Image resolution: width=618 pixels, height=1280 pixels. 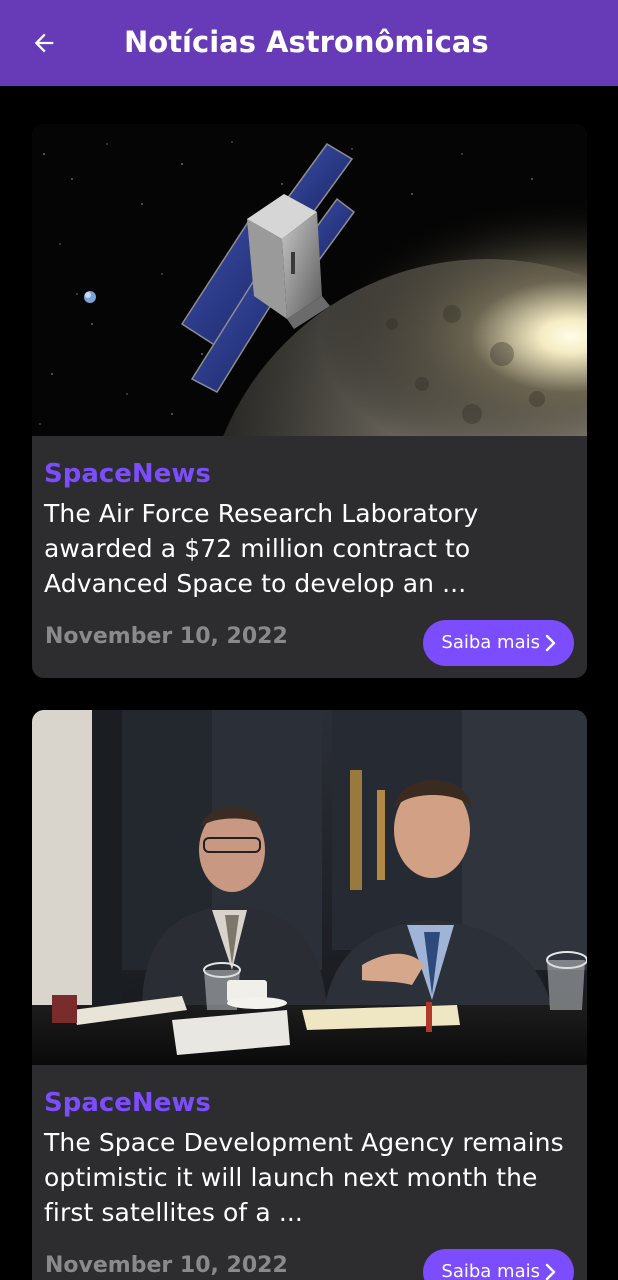 I want to click on arrow-left-icon, so click(x=44, y=43).